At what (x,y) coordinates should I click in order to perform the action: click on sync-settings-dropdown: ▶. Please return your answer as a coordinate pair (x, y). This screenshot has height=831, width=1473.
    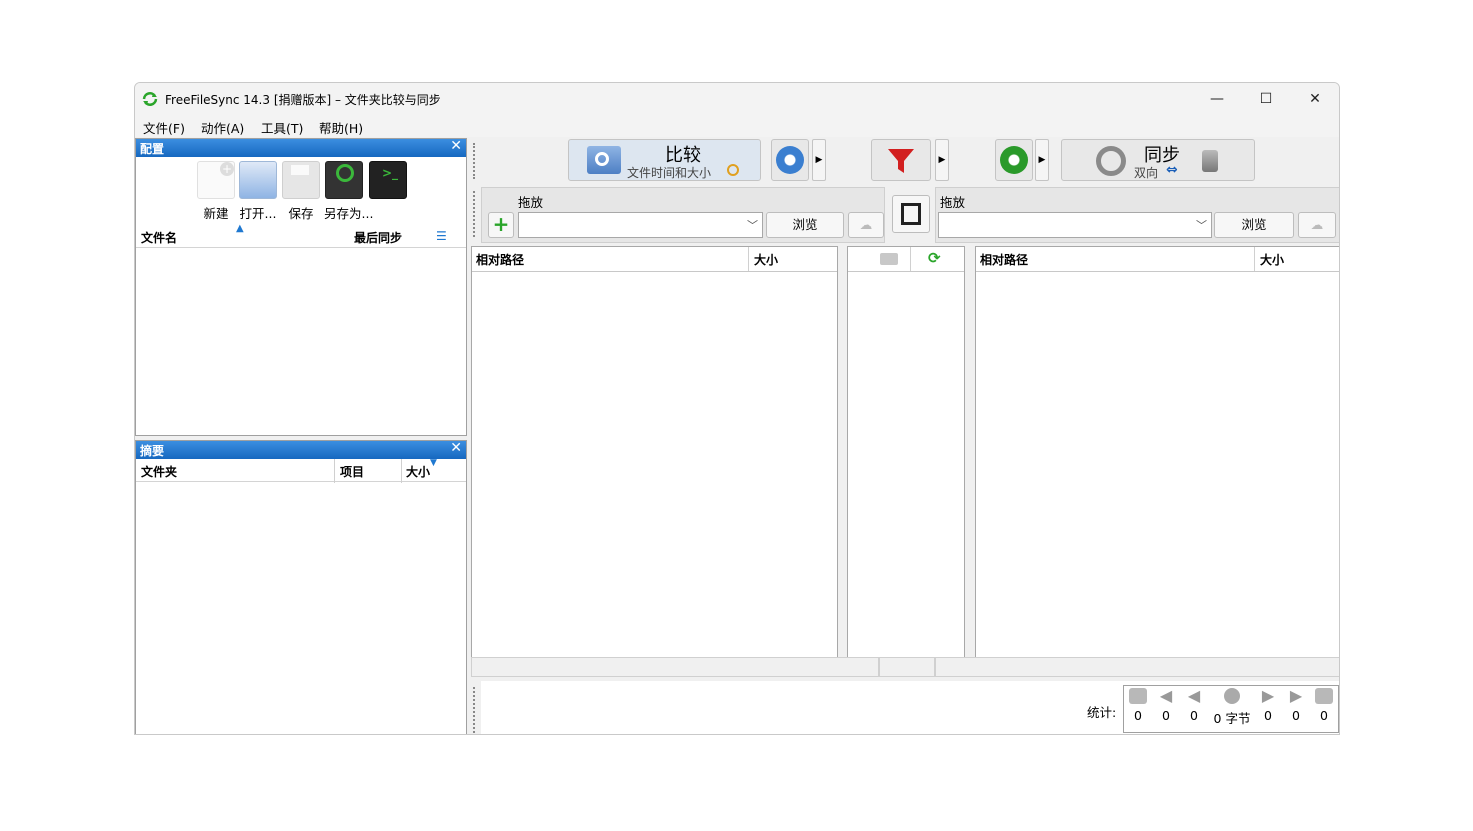
    Looking at the image, I should click on (1042, 160).